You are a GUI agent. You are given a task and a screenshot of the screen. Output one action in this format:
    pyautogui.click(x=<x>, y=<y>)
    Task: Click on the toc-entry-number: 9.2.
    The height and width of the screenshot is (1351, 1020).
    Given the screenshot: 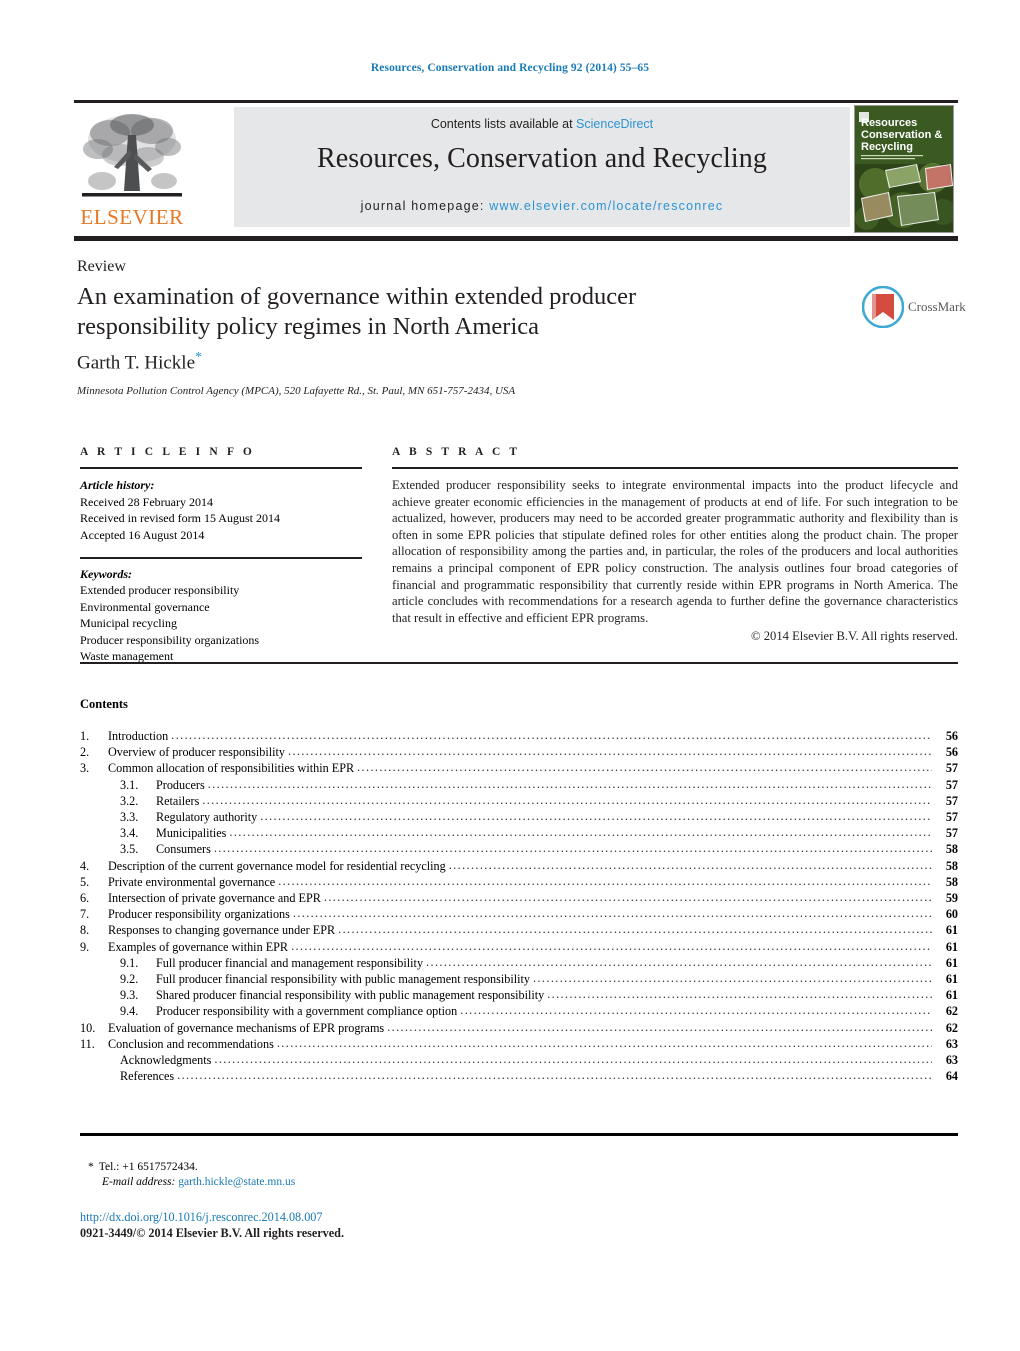 What is the action you would take?
    pyautogui.click(x=129, y=979)
    